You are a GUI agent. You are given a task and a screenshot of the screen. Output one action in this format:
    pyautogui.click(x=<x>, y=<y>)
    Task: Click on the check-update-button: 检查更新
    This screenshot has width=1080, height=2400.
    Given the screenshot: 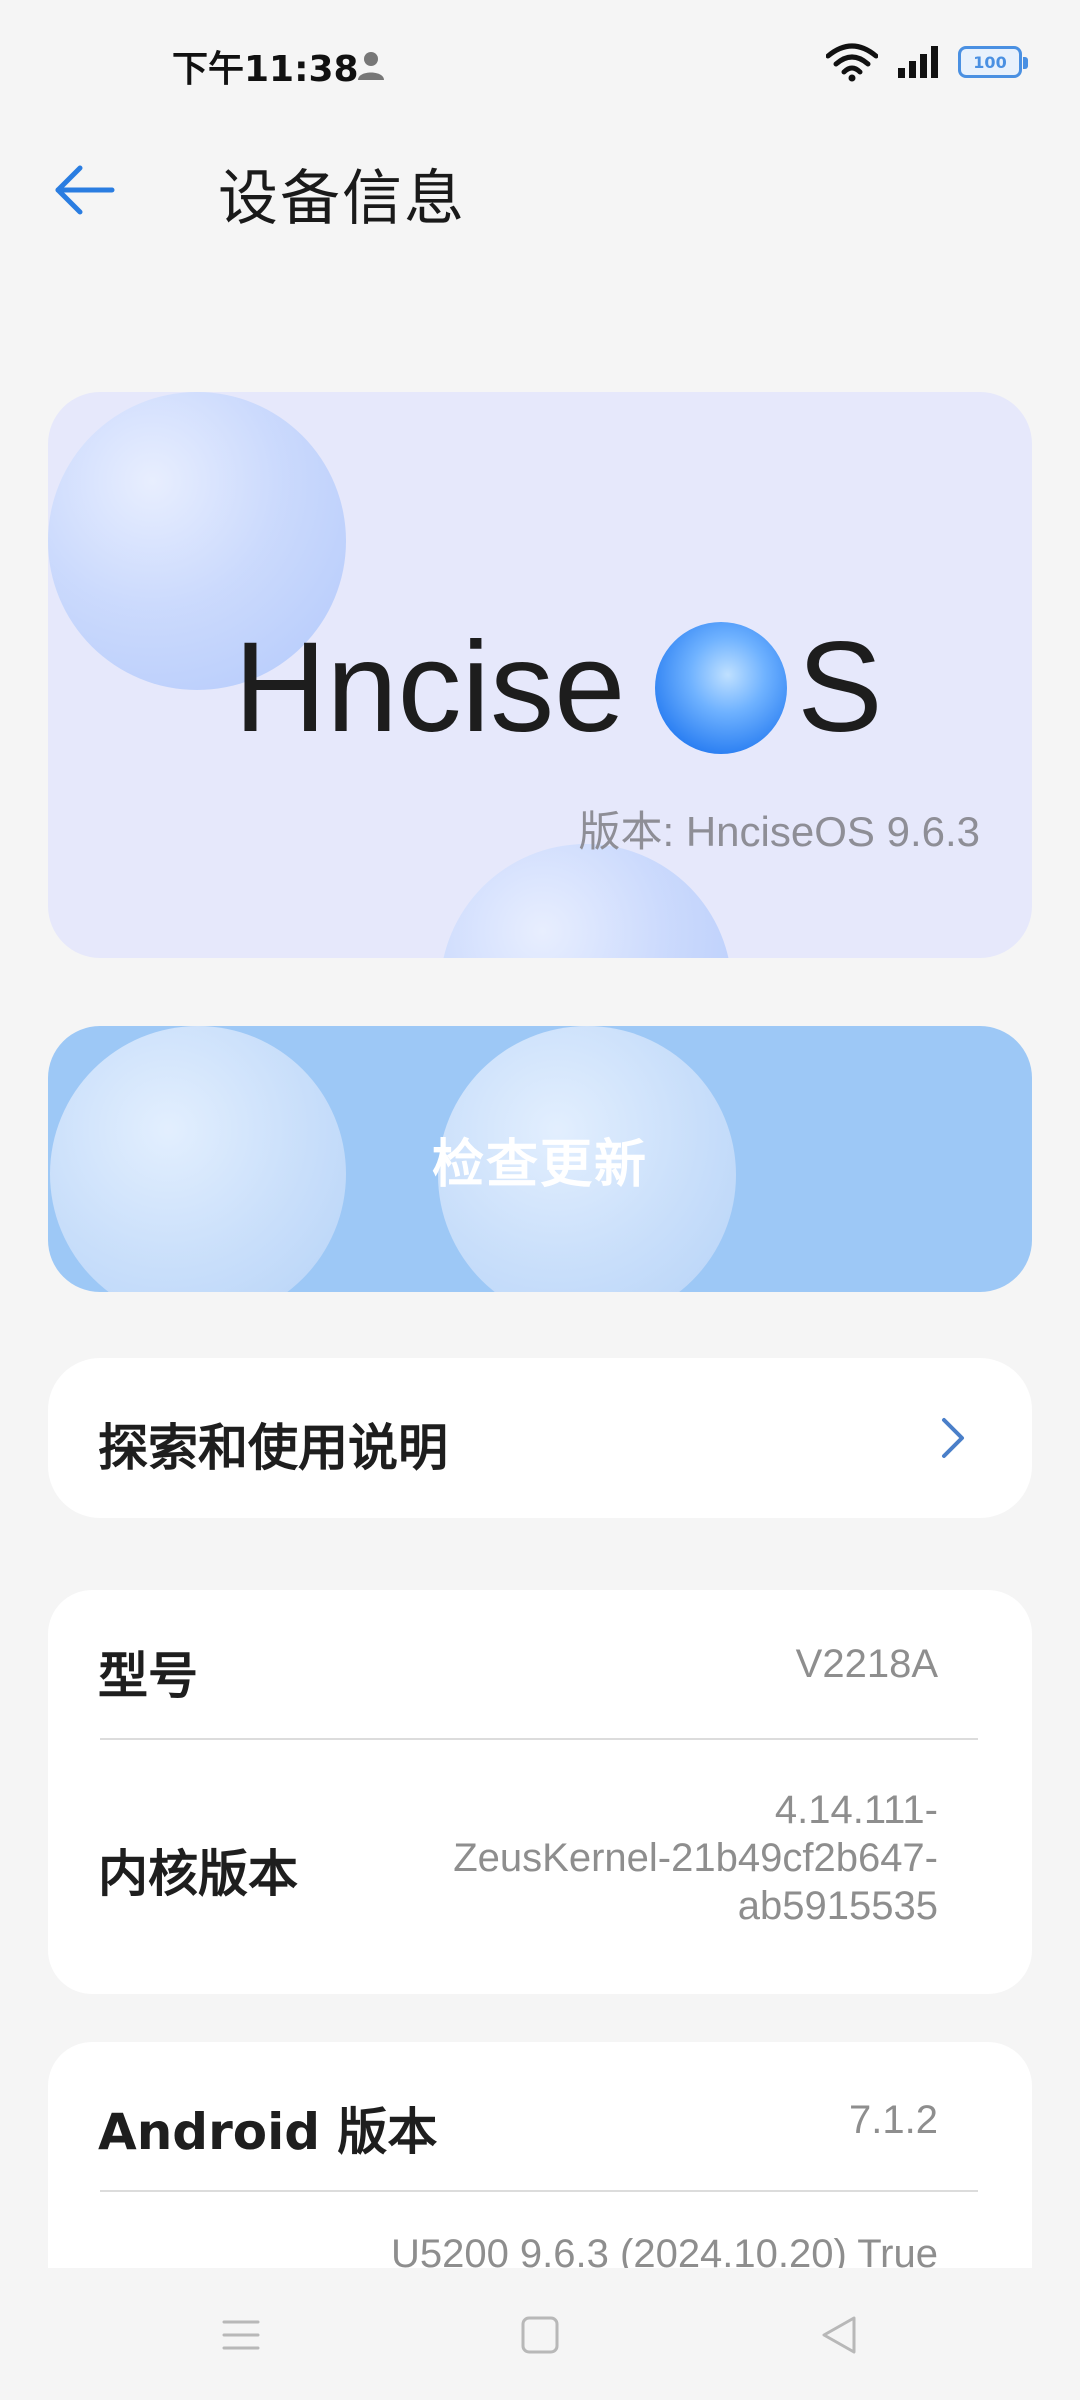 What is the action you would take?
    pyautogui.click(x=540, y=1159)
    